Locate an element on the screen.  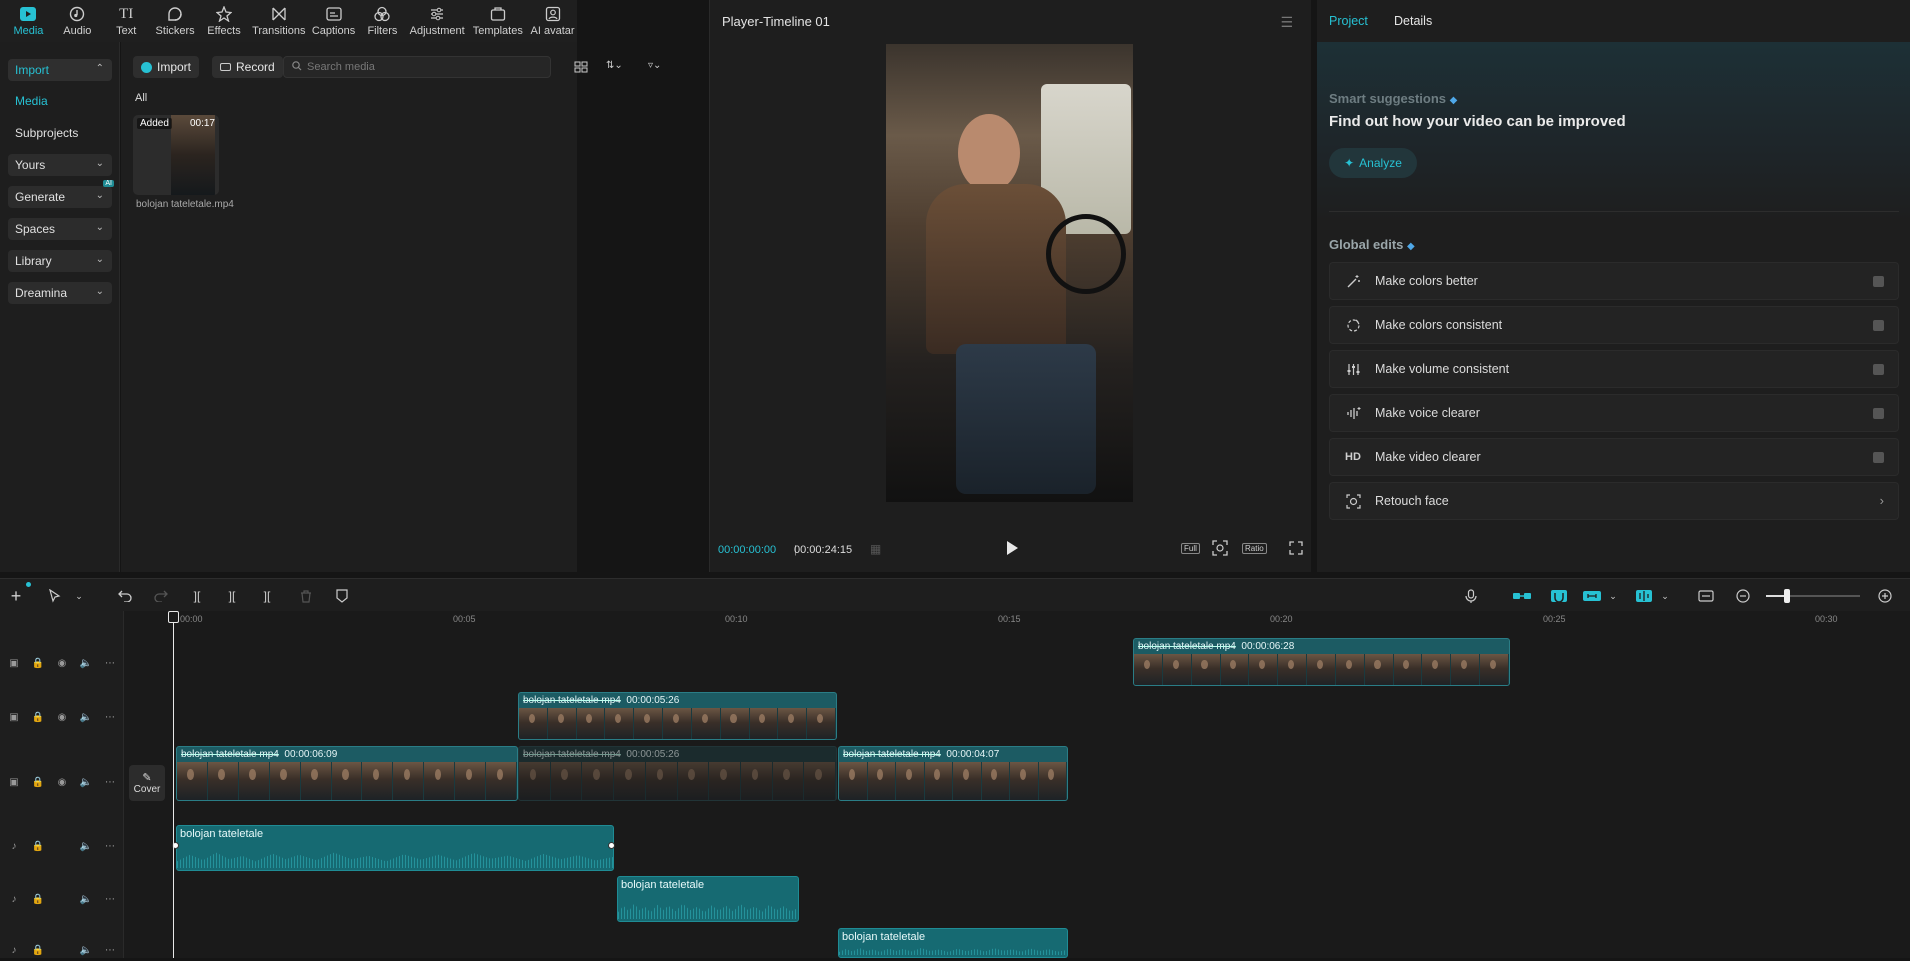
undo-icon is located at coordinates (125, 596).